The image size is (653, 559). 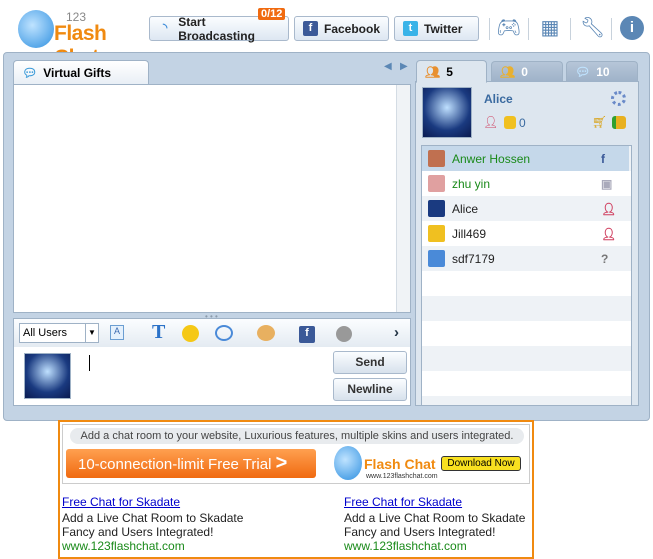 I want to click on trial-label: 10-connection-limit Free Trial, so click(x=175, y=464).